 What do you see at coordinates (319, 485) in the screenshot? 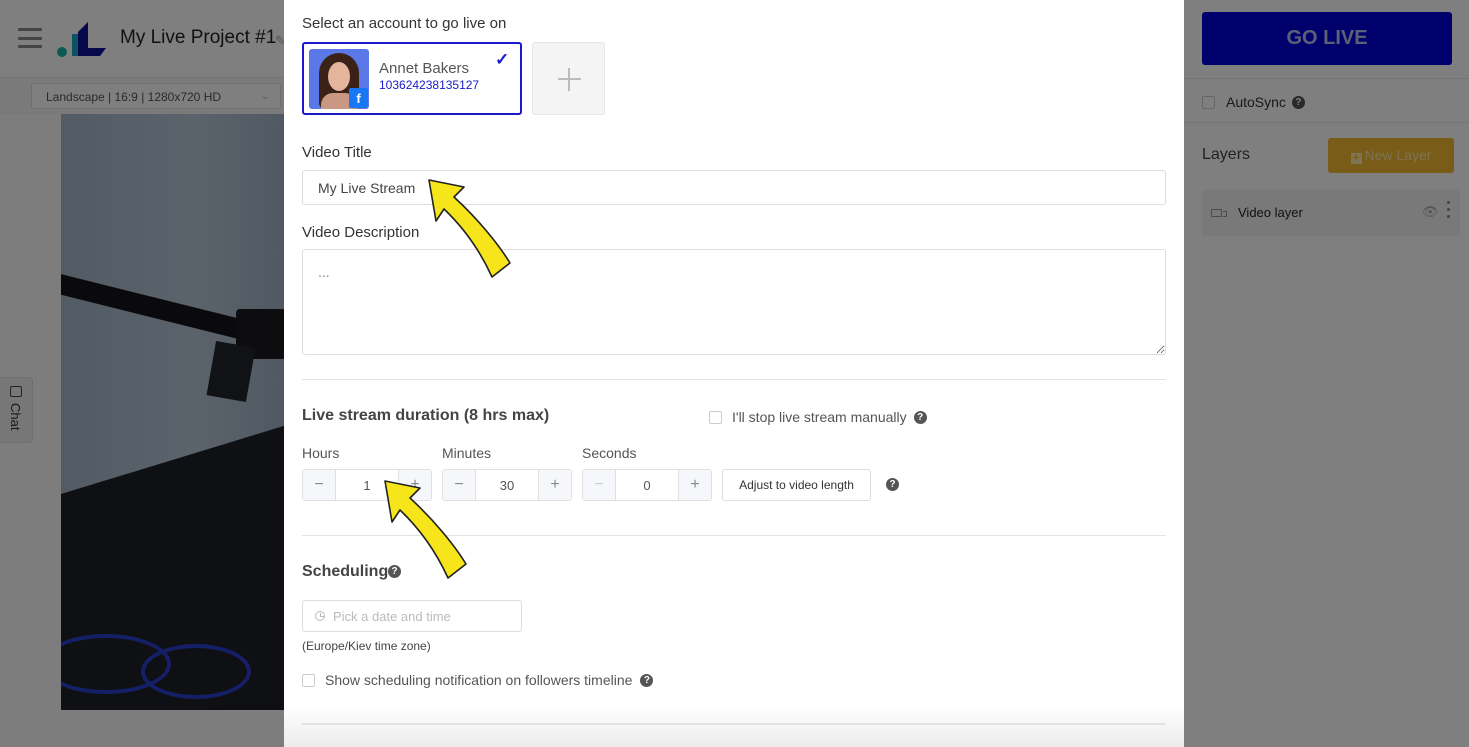
I see `hours-decrement-button: −` at bounding box center [319, 485].